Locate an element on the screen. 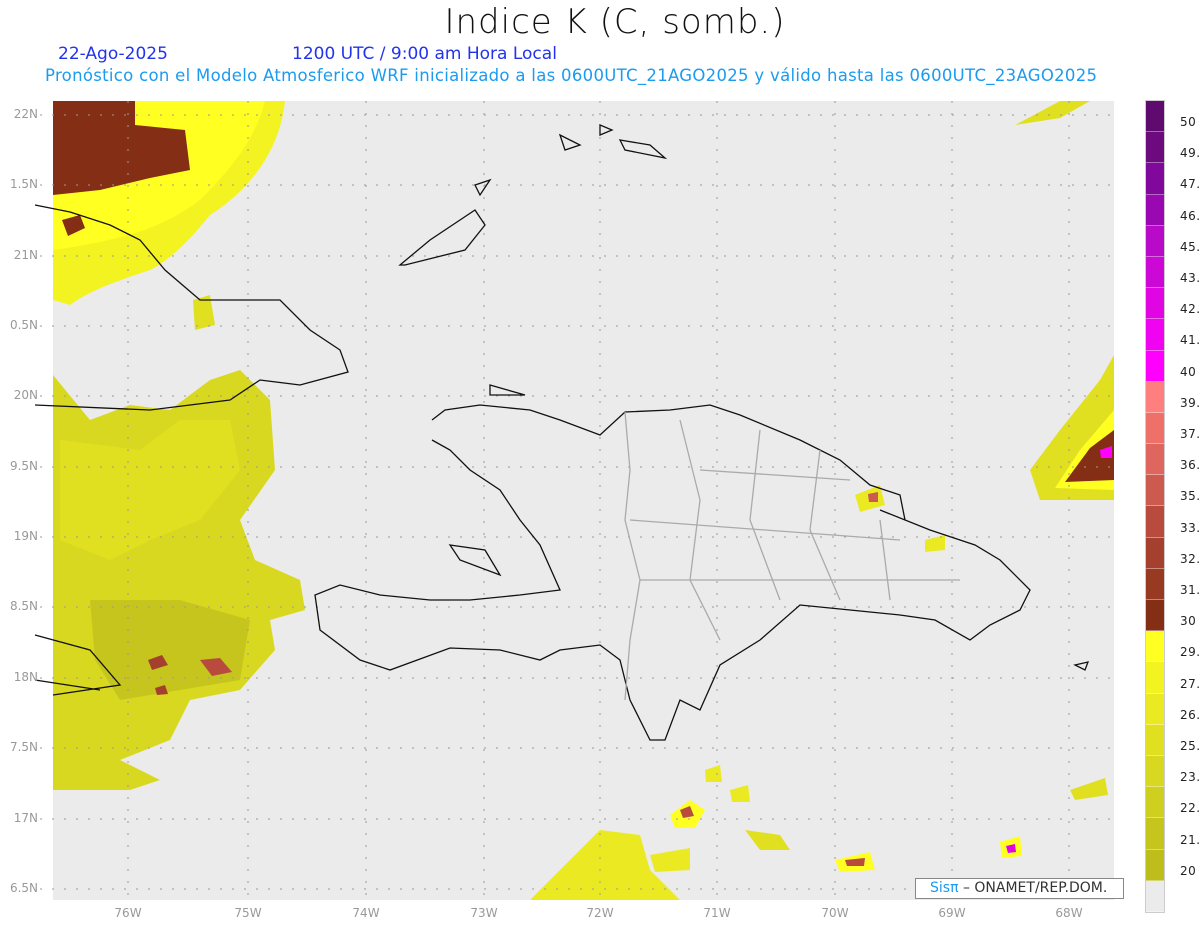  colorbar-label: 40 is located at coordinates (1188, 371).